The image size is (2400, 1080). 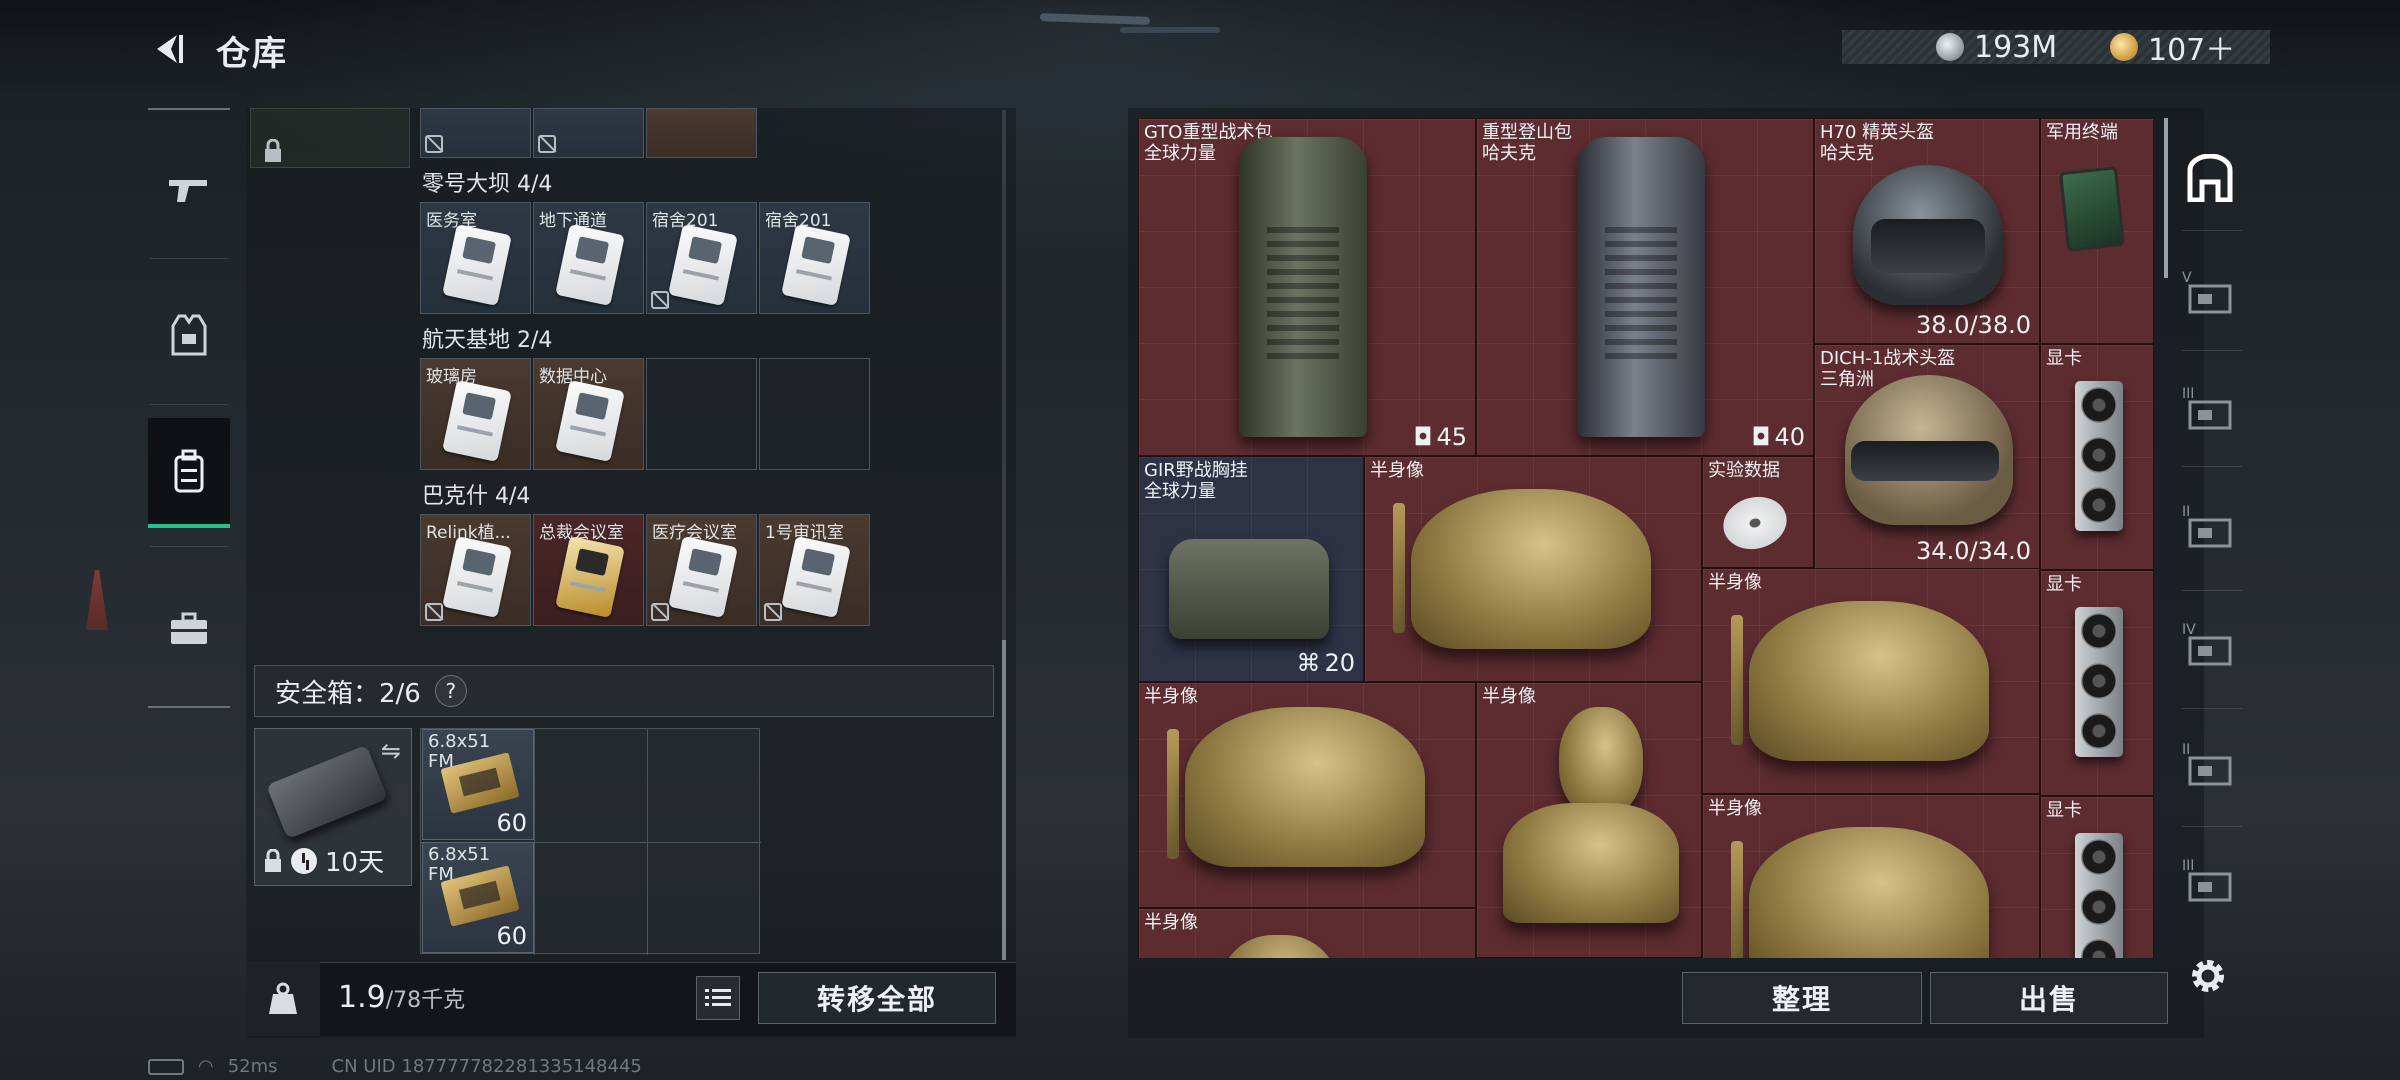 I want to click on stash-tab-3b: III, so click(x=2210, y=886).